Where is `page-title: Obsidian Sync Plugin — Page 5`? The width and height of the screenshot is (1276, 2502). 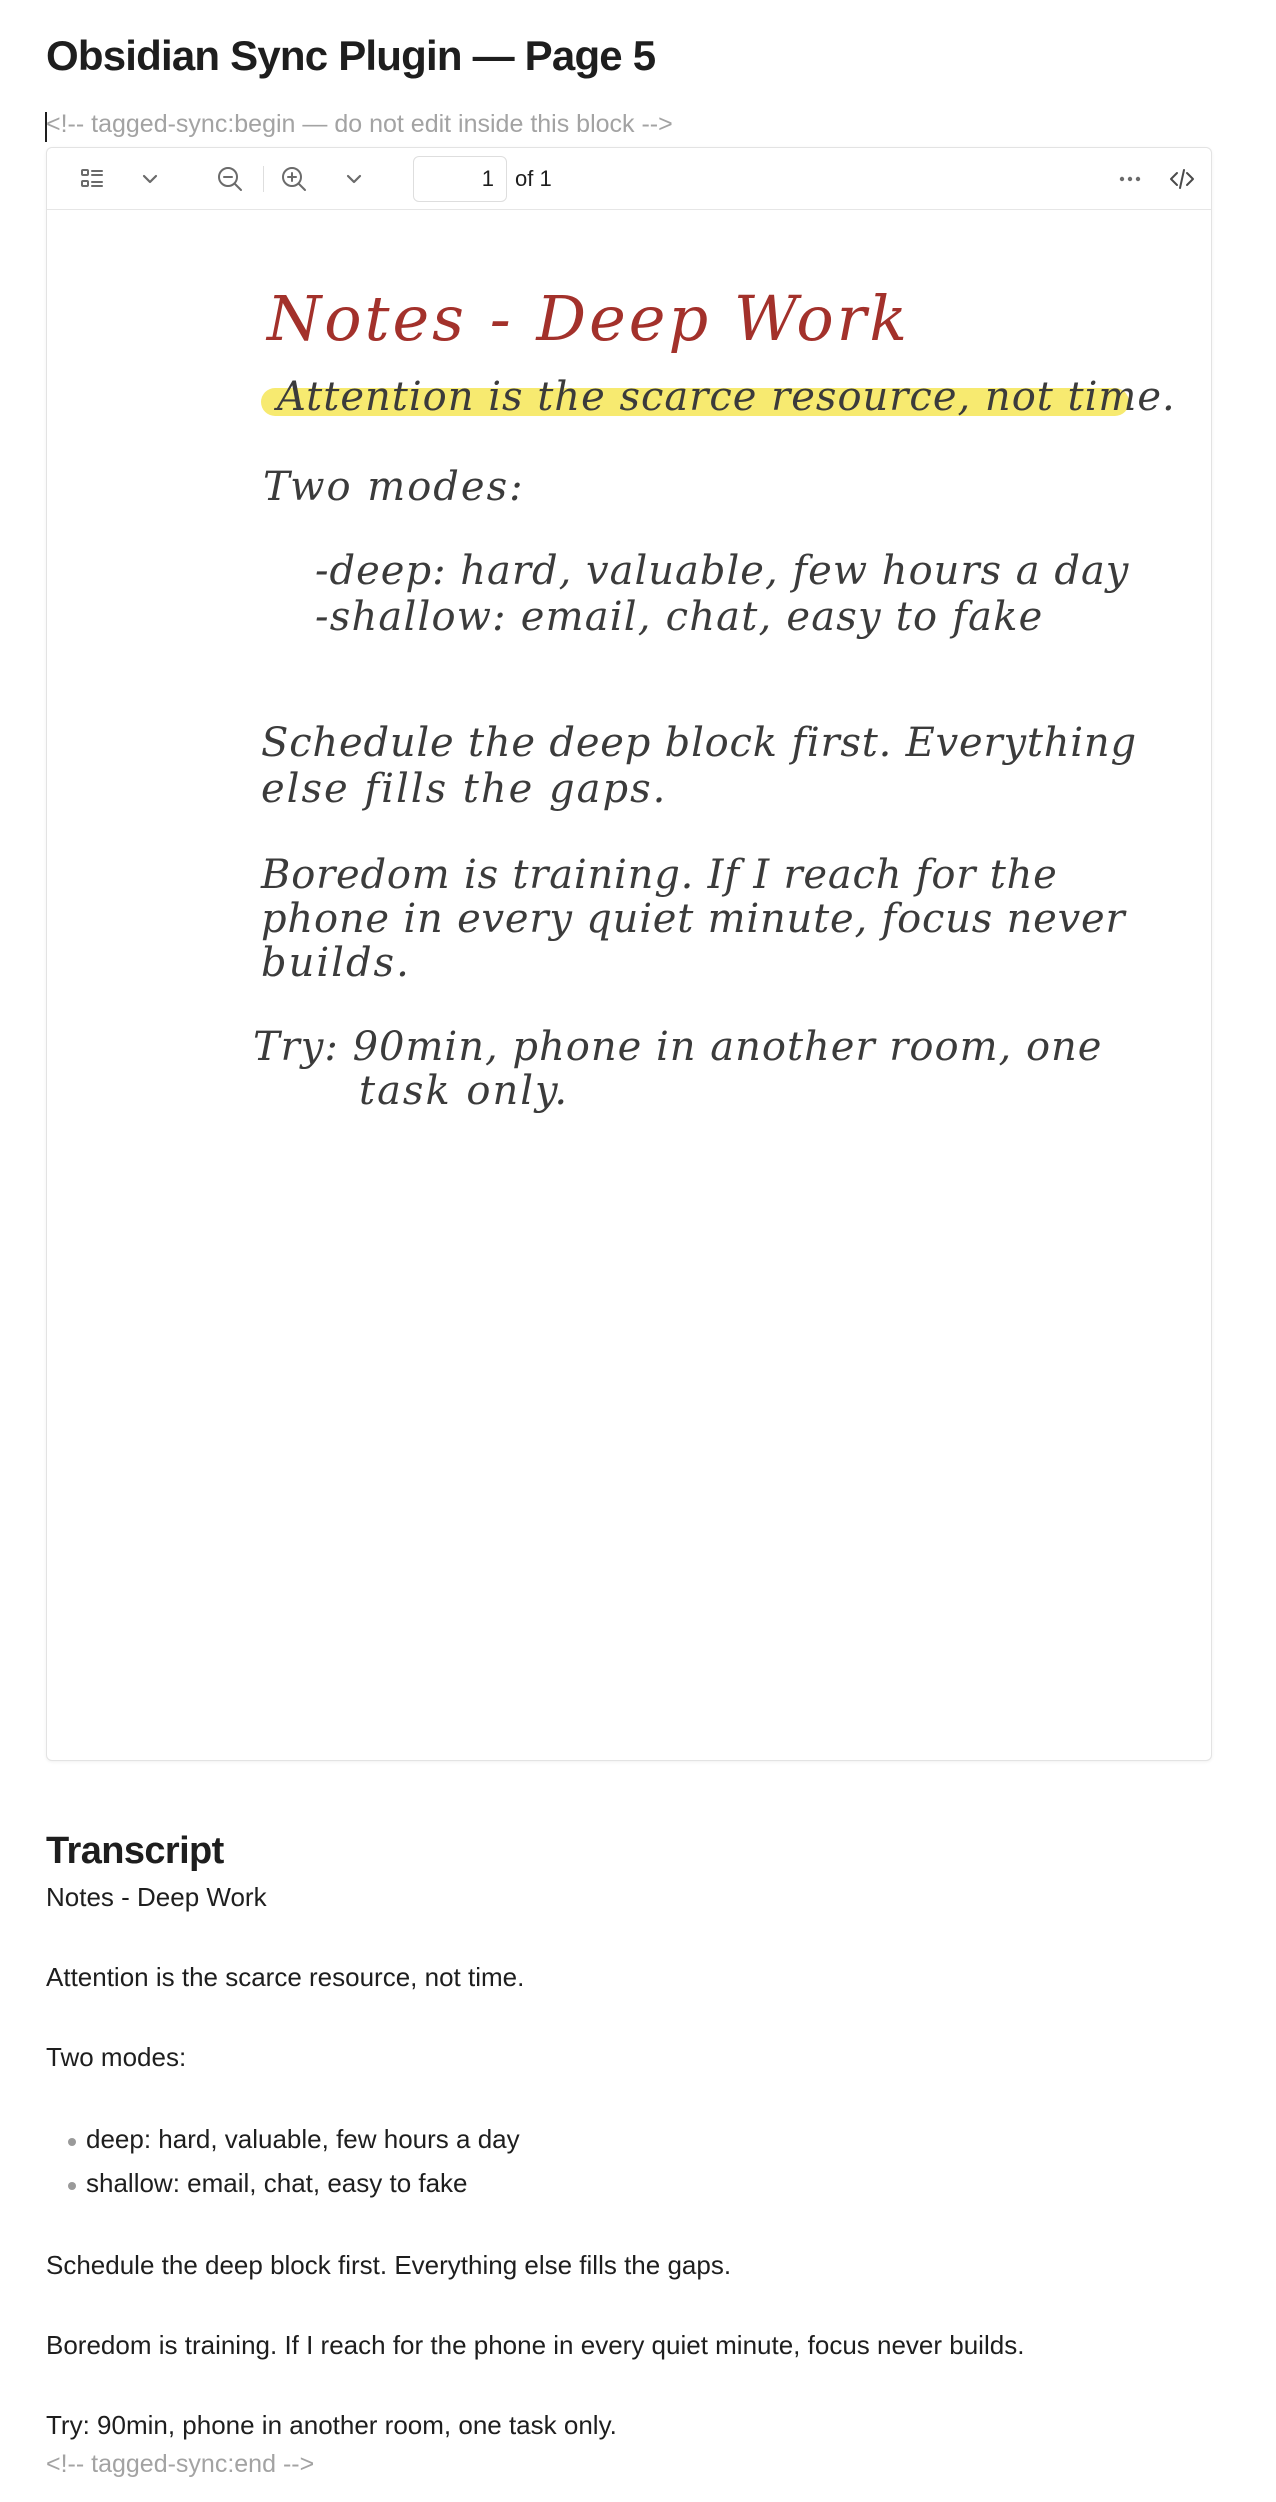 page-title: Obsidian Sync Plugin — Page 5 is located at coordinates (351, 55).